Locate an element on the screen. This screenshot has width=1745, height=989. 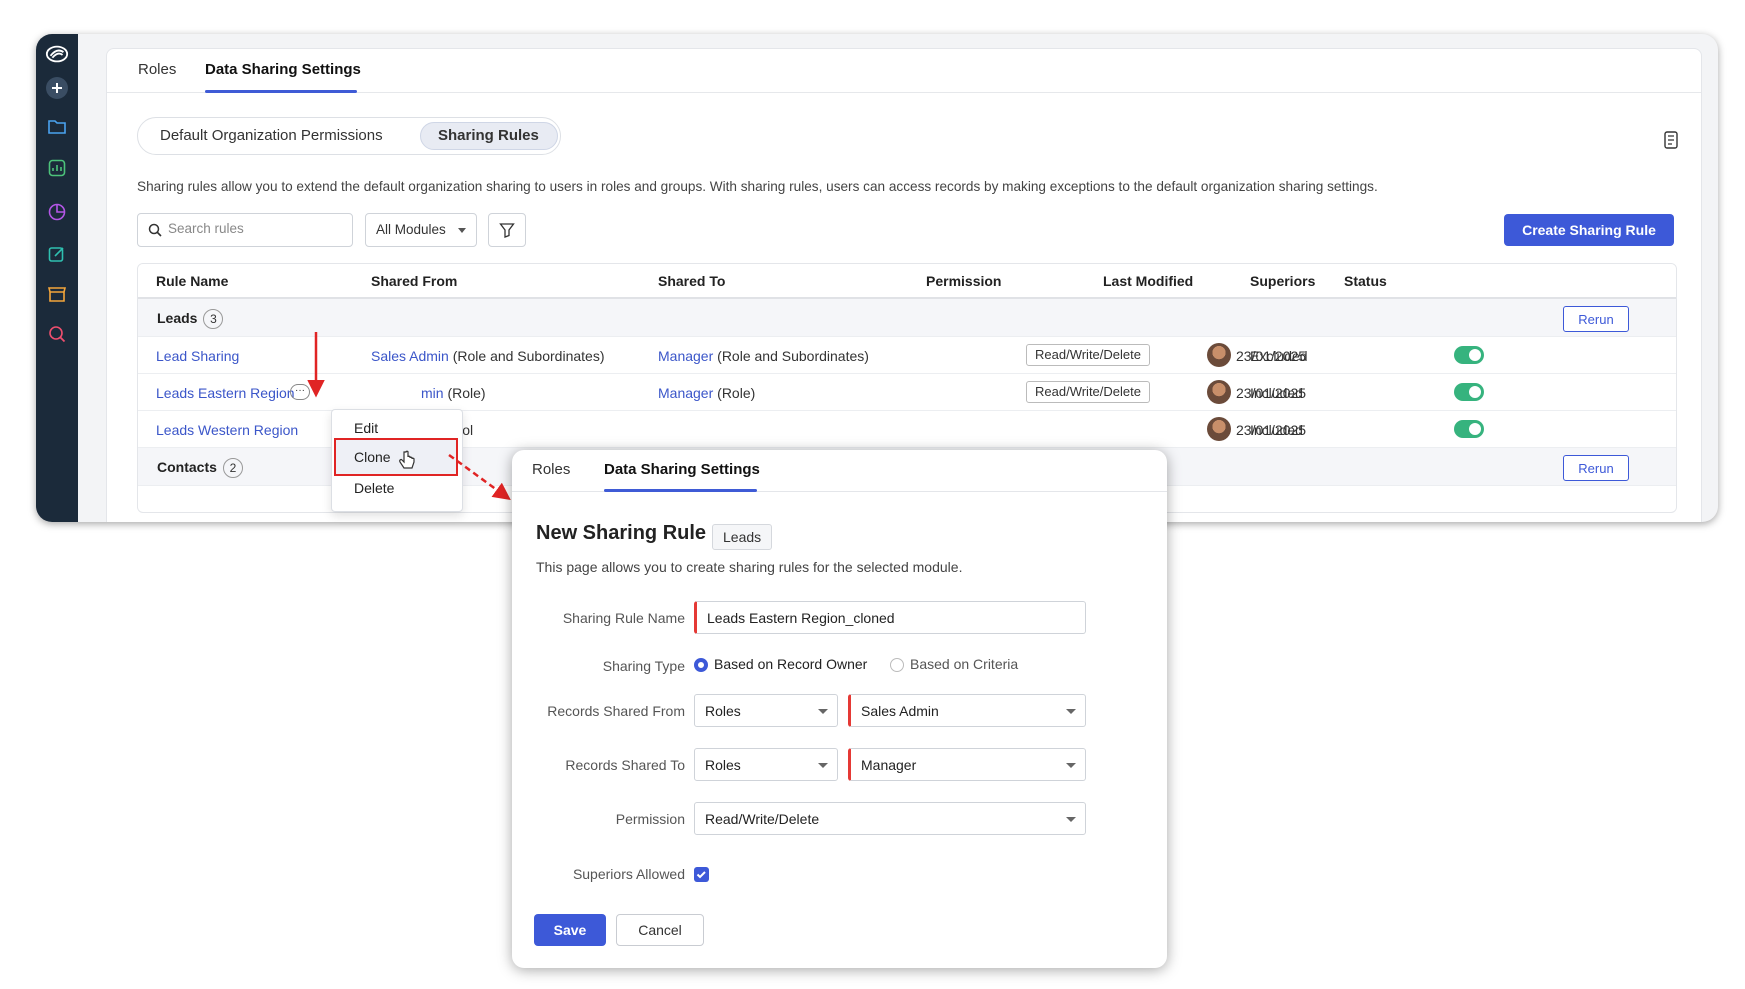
label-records-shared-from: Records Shared From is located at coordinates (616, 711).